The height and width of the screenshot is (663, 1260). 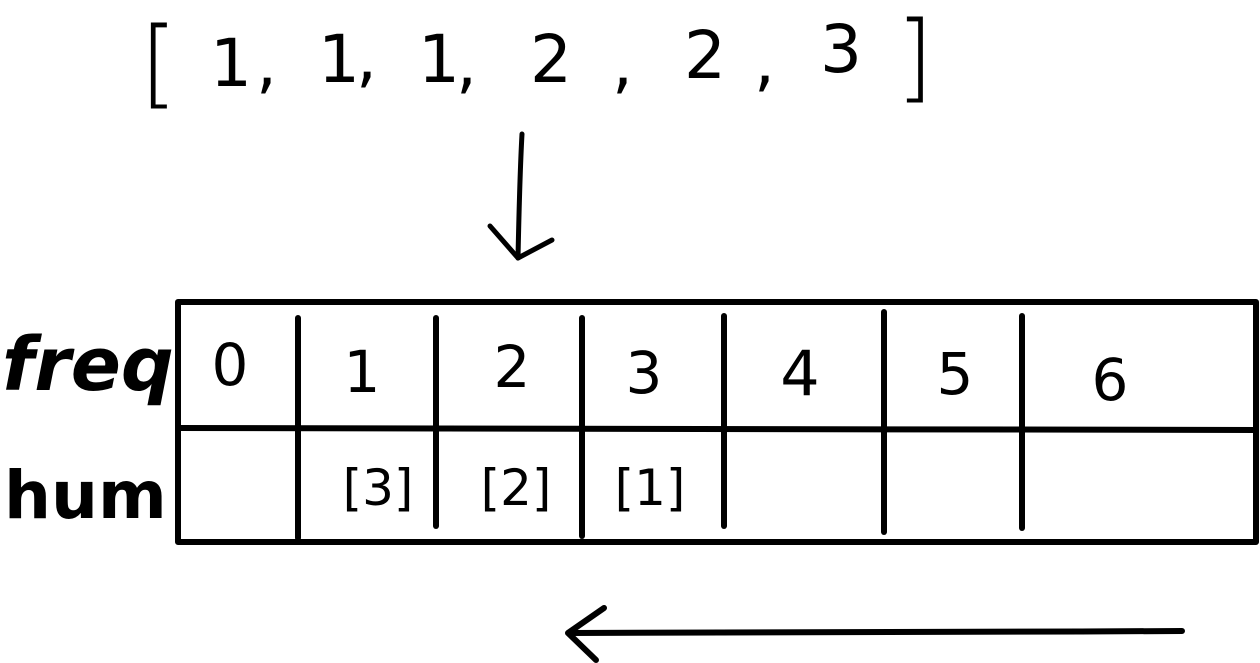 I want to click on left-arrow, so click(x=875, y=634).